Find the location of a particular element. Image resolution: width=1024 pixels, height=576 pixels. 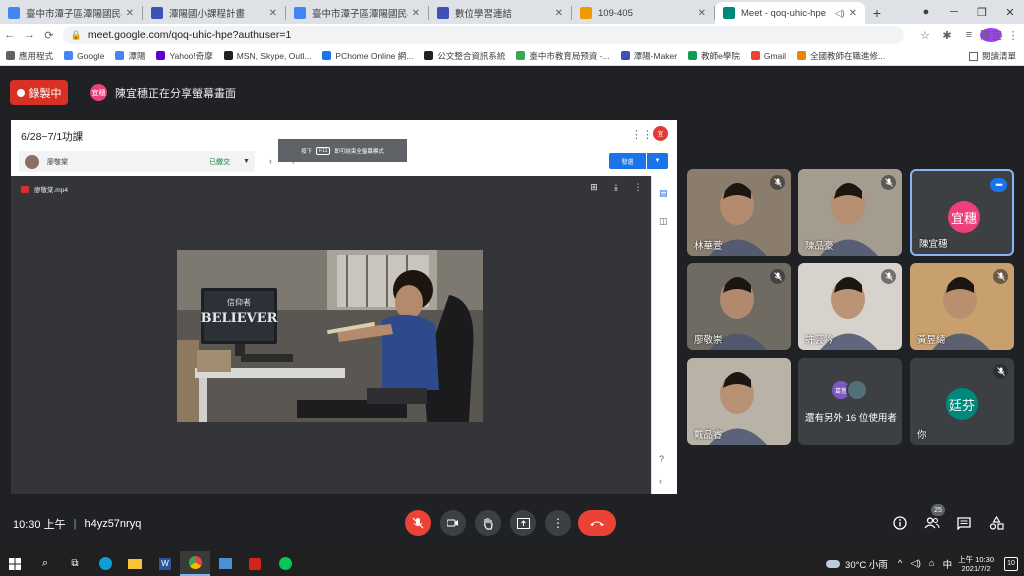

speaker-icon: ◁) is located at coordinates (840, 13).